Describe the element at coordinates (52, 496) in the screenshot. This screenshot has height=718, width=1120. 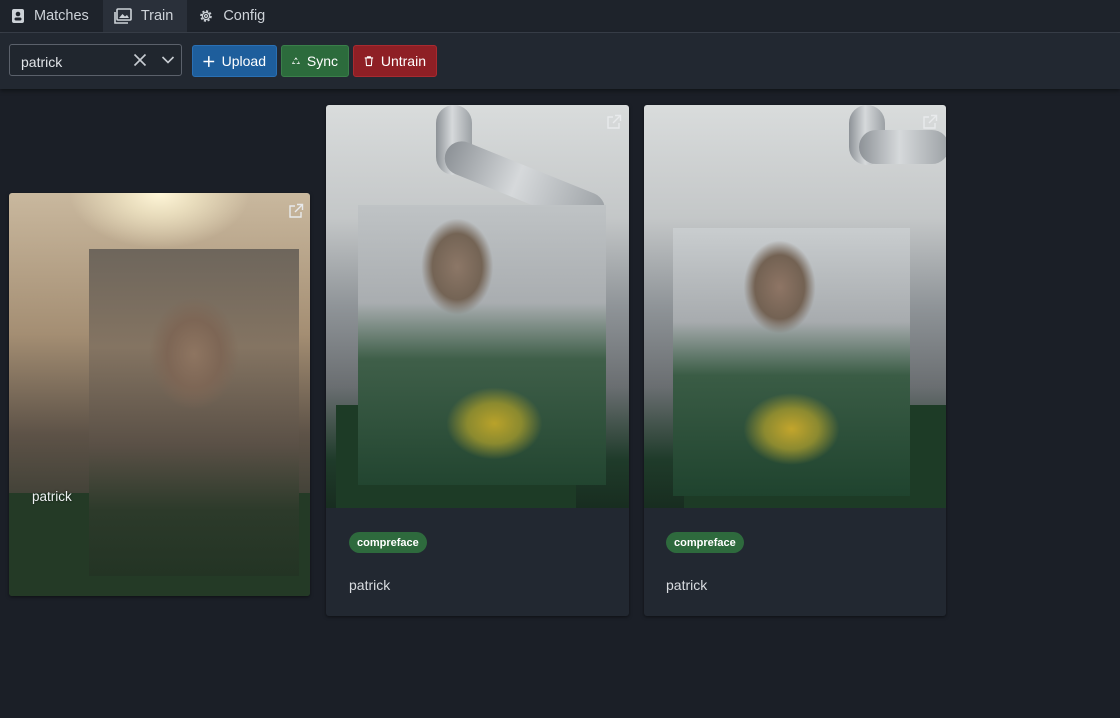
I see `card-overlay-name: patrick` at that location.